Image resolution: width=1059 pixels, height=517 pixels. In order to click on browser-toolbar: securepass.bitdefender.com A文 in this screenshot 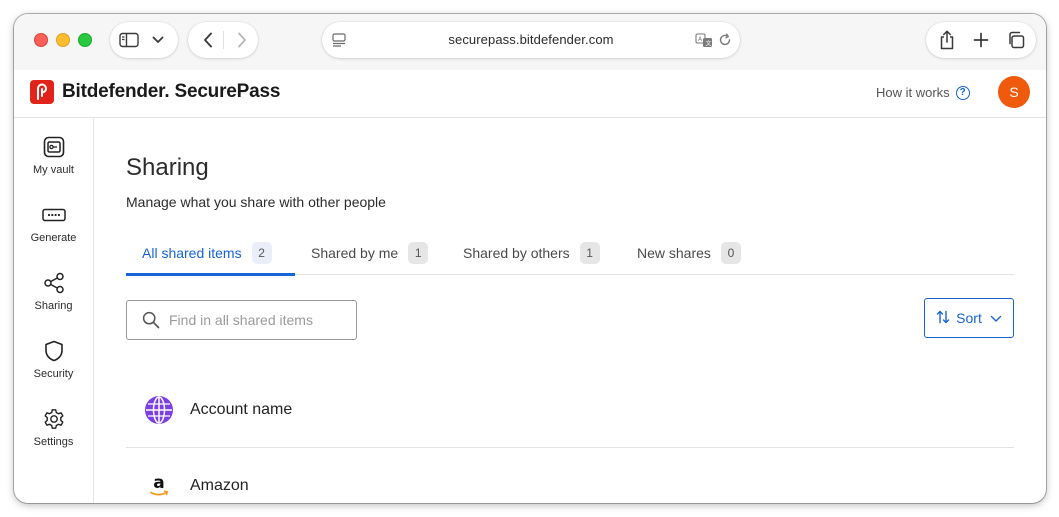, I will do `click(530, 42)`.